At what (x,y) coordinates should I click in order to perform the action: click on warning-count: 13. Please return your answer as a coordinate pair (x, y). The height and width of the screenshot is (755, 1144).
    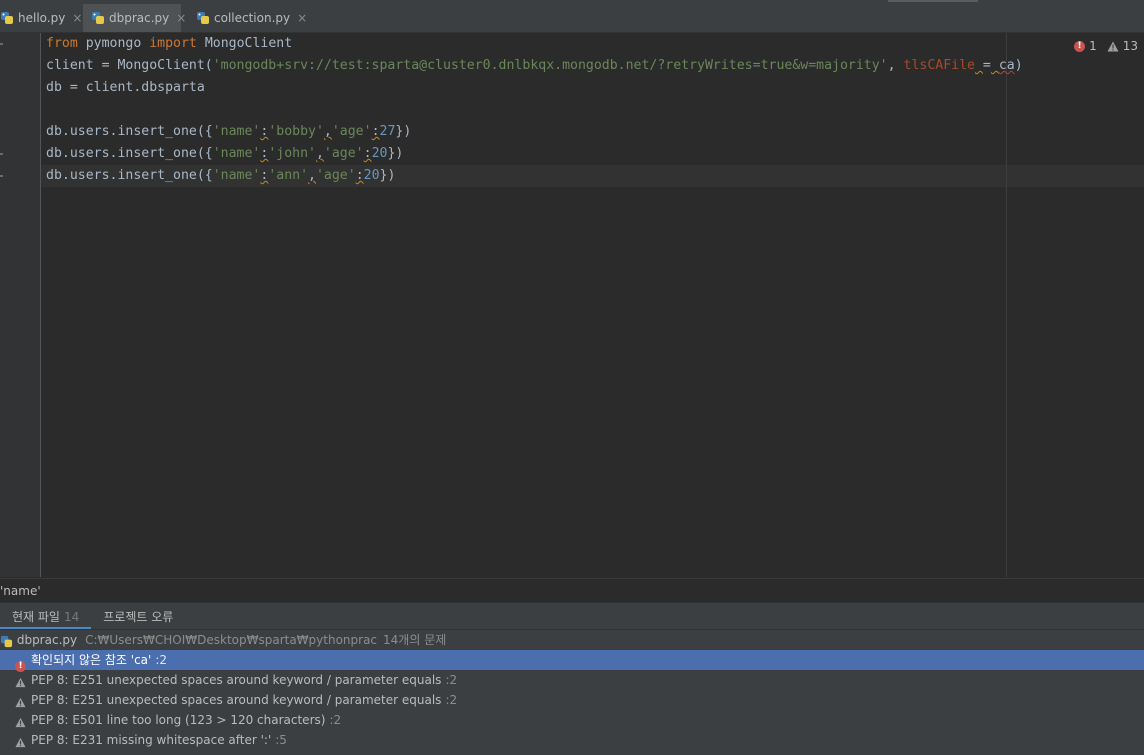
    Looking at the image, I should click on (1130, 46).